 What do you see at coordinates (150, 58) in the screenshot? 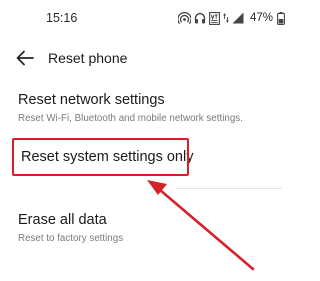
I see `top-app-bar: Reset phone` at bounding box center [150, 58].